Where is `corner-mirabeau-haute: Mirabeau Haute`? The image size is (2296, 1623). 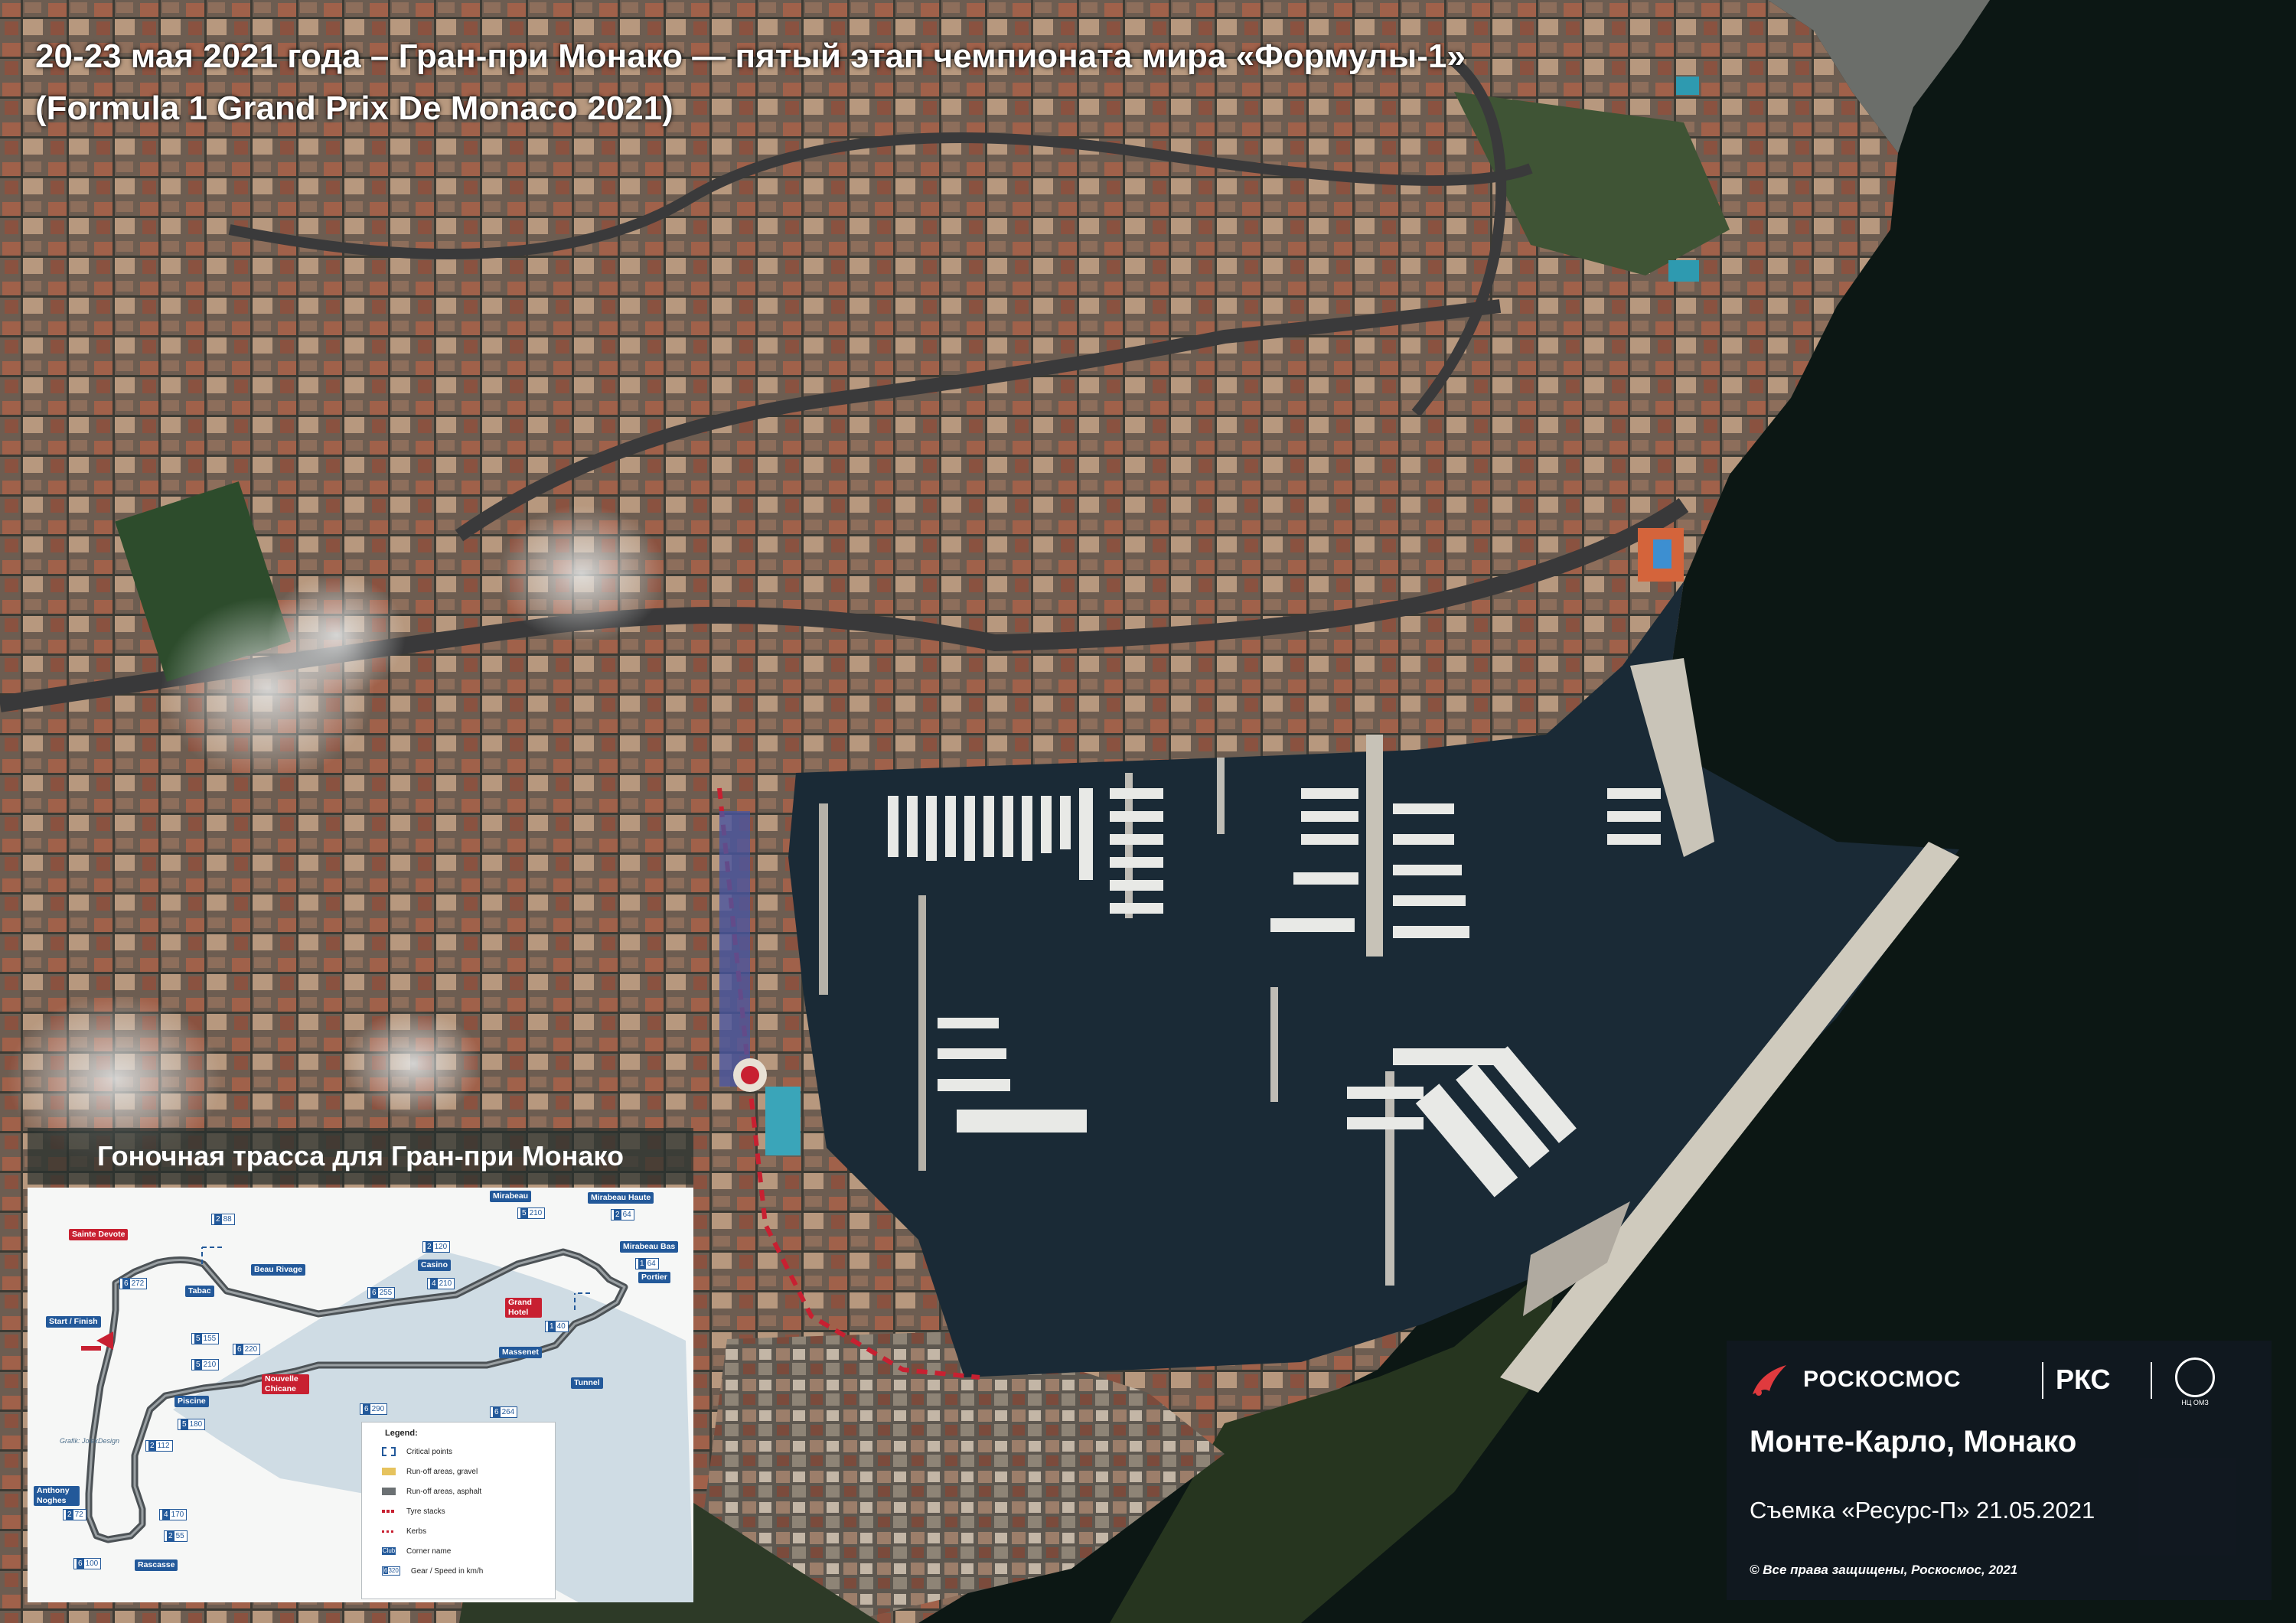 corner-mirabeau-haute: Mirabeau Haute is located at coordinates (621, 1198).